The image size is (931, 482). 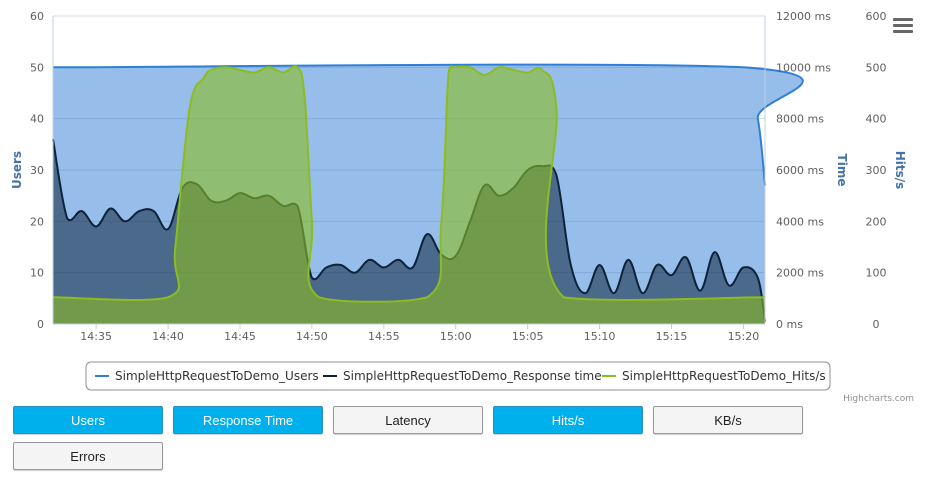 I want to click on credits-text: Highcharts.com, so click(x=878, y=399).